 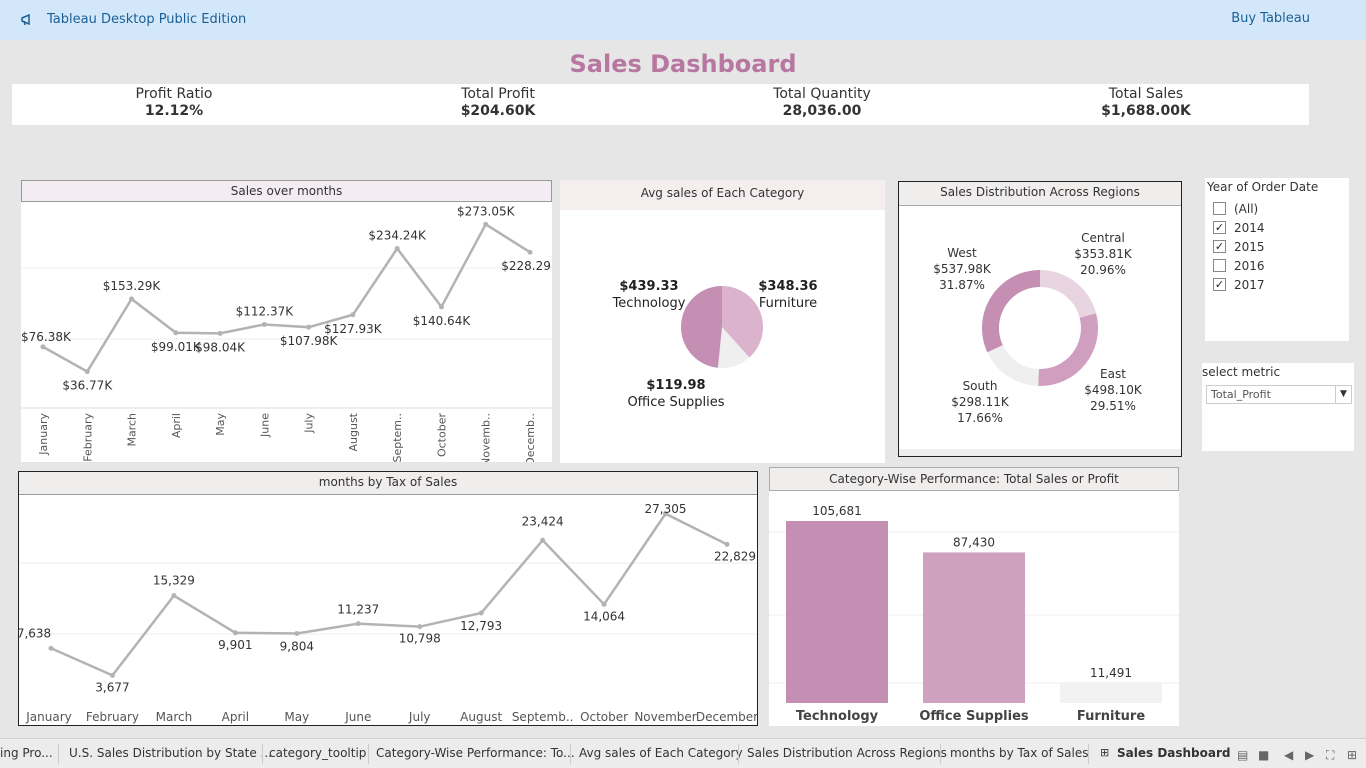 What do you see at coordinates (1263, 187) in the screenshot?
I see `filter-title: Year of Order Date` at bounding box center [1263, 187].